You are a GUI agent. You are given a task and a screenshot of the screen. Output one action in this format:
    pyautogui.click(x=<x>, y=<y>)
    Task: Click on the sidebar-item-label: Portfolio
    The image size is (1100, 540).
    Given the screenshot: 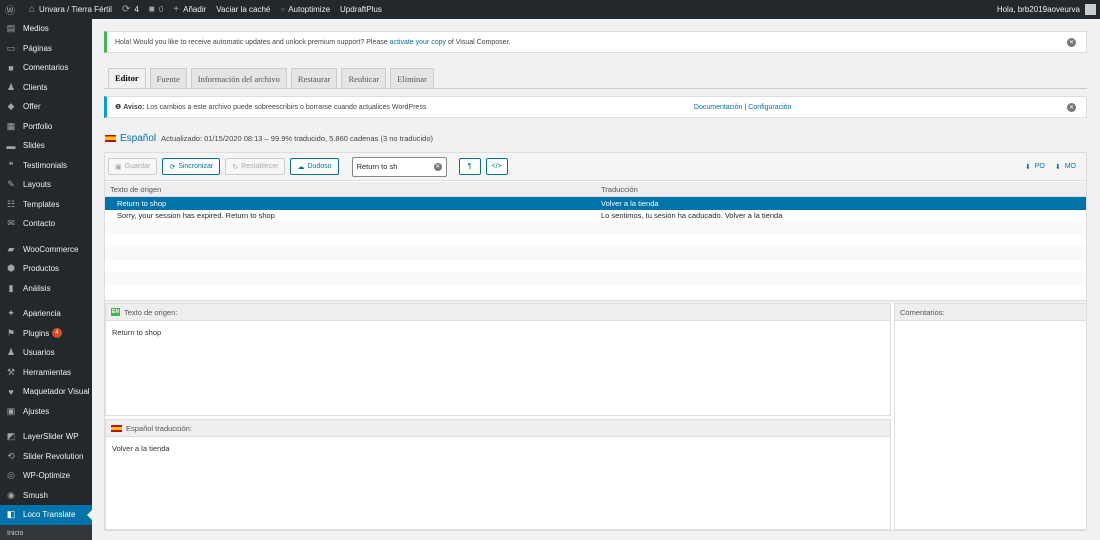 What is the action you would take?
    pyautogui.click(x=38, y=126)
    